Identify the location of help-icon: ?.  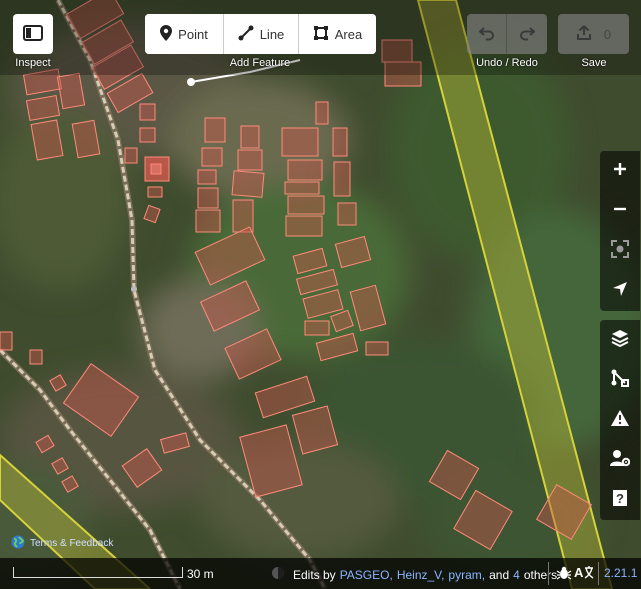
(620, 500).